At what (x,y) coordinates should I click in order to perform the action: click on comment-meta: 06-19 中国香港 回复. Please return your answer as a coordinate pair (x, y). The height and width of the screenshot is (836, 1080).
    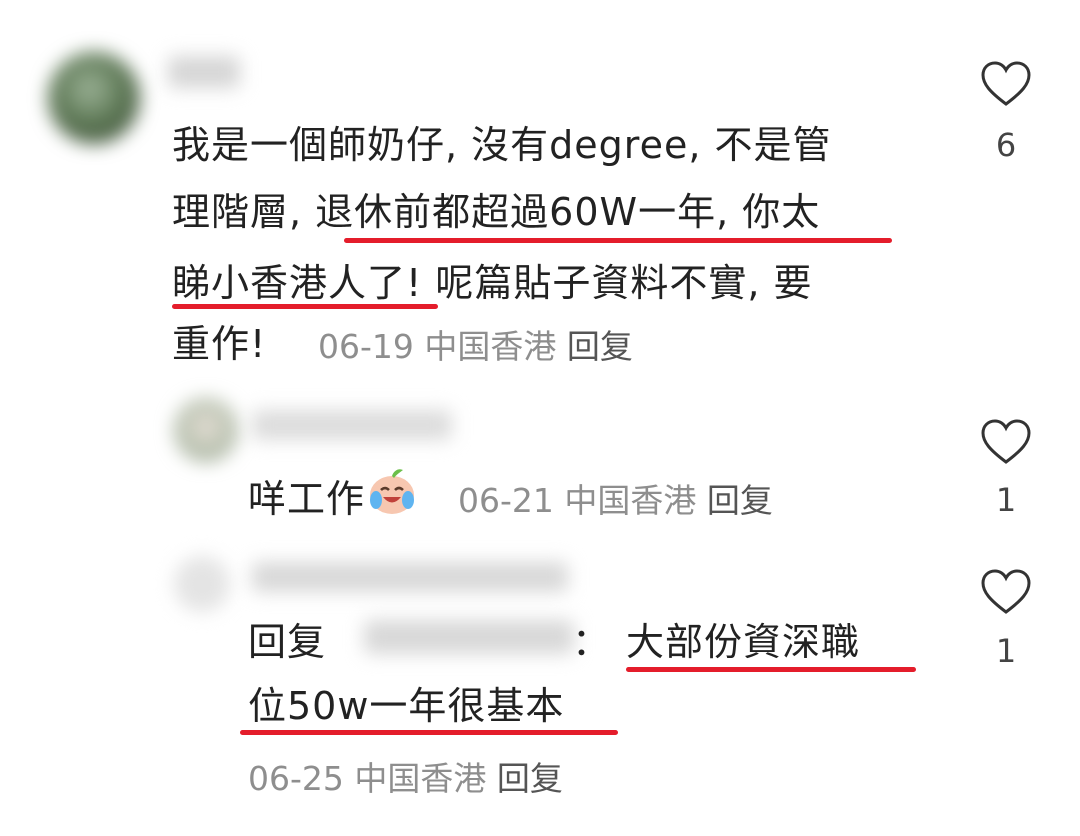
    Looking at the image, I should click on (475, 344).